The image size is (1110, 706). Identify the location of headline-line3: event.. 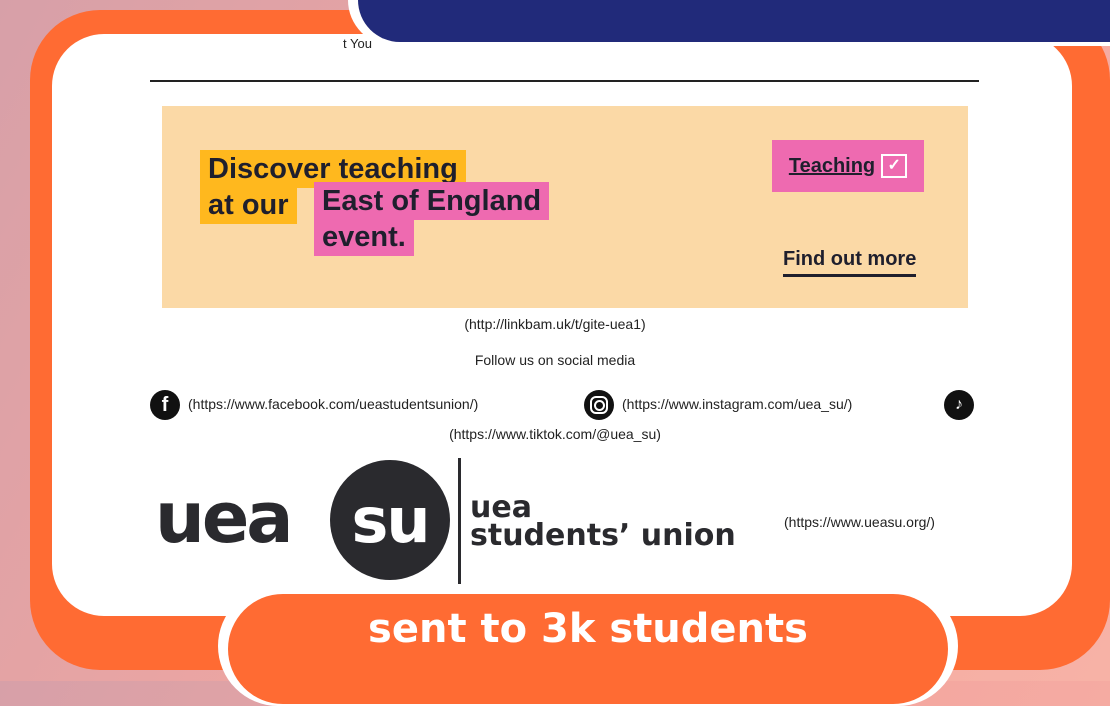
(364, 237).